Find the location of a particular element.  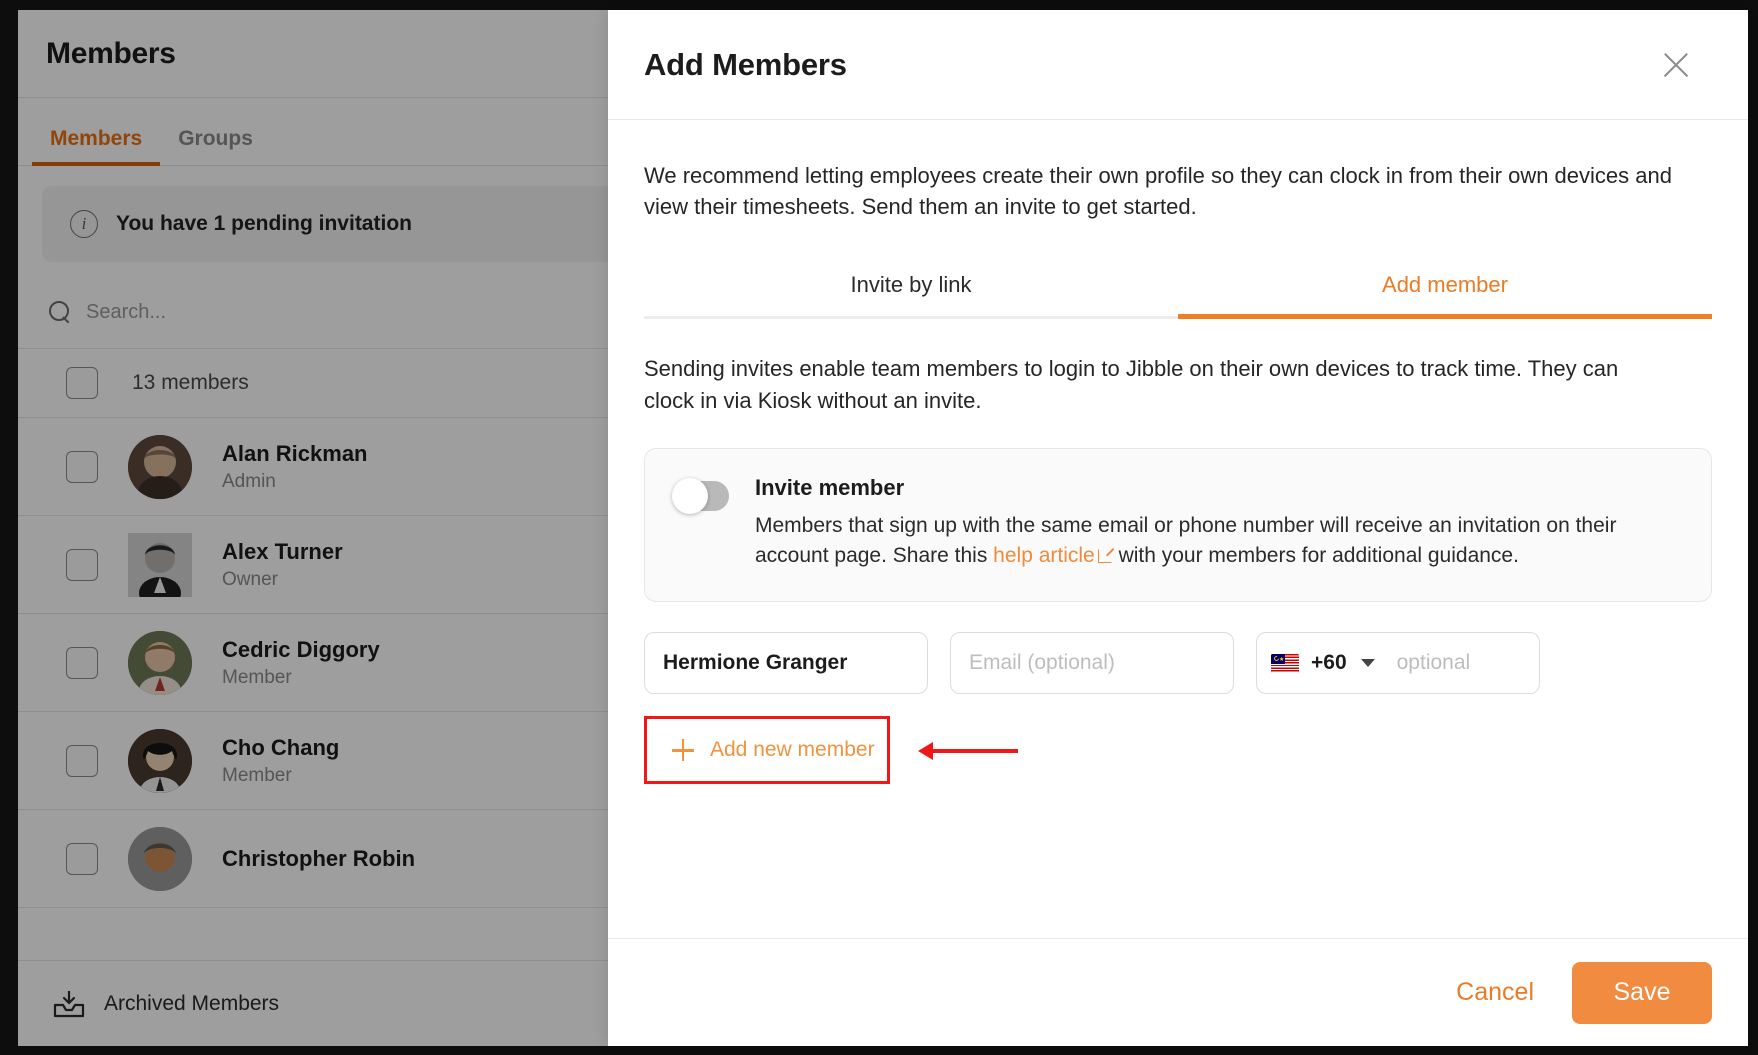

member-phone-input: ★ +60 optional is located at coordinates (1398, 663).